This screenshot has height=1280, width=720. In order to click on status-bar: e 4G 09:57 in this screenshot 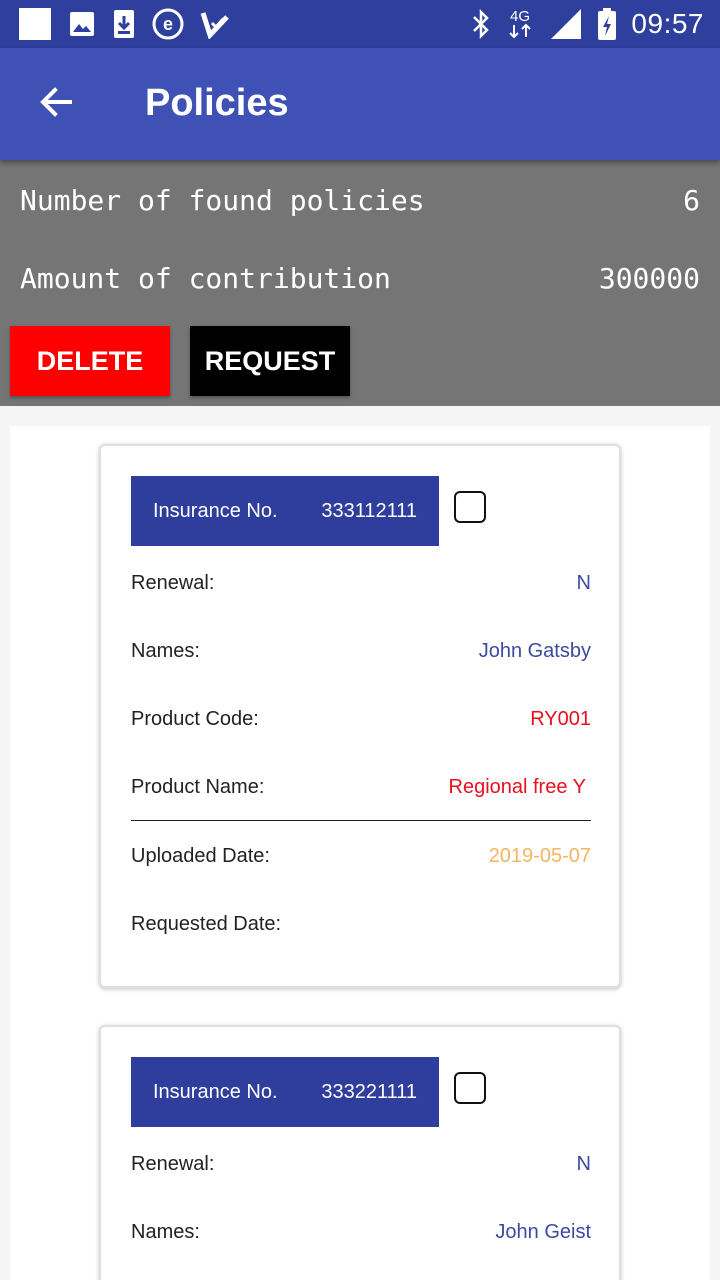, I will do `click(360, 24)`.